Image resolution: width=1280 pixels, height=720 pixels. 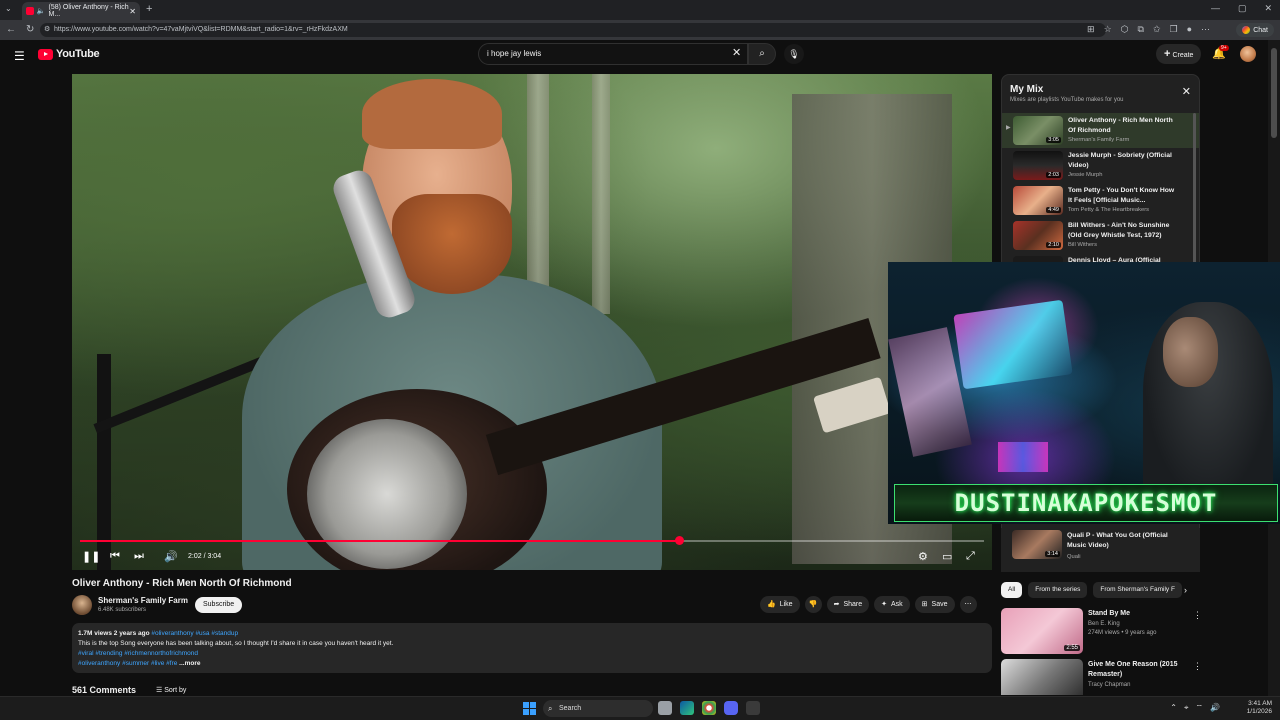 What do you see at coordinates (132, 11) in the screenshot?
I see `tab-close-icon: ✕` at bounding box center [132, 11].